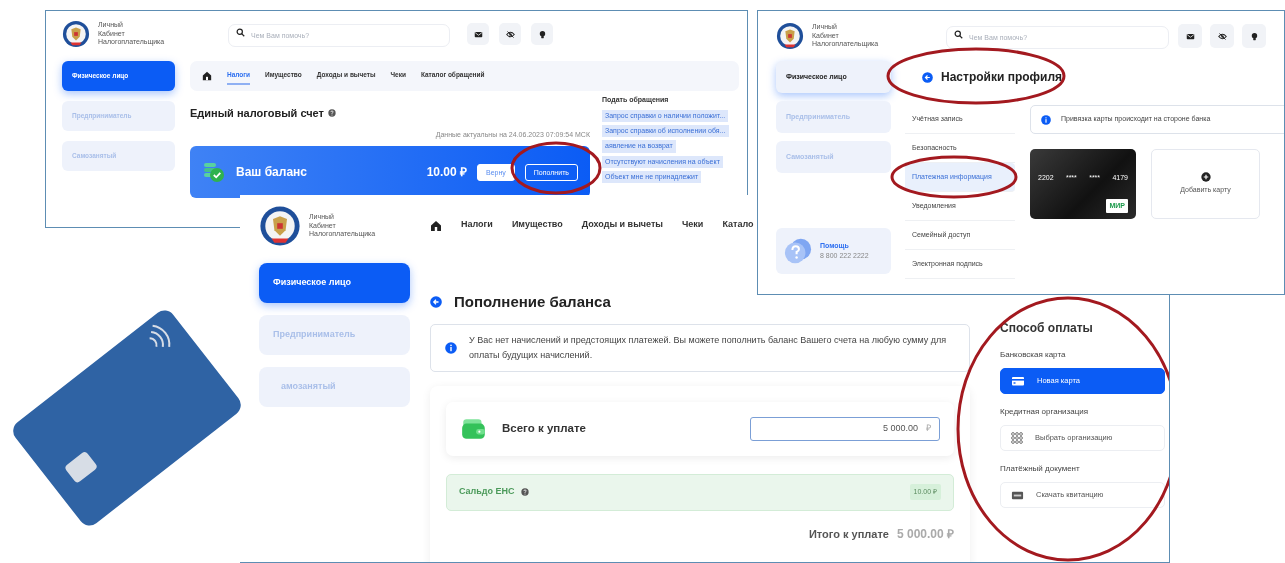  I want to click on group-heading: Кредитная организация, so click(1045, 412).